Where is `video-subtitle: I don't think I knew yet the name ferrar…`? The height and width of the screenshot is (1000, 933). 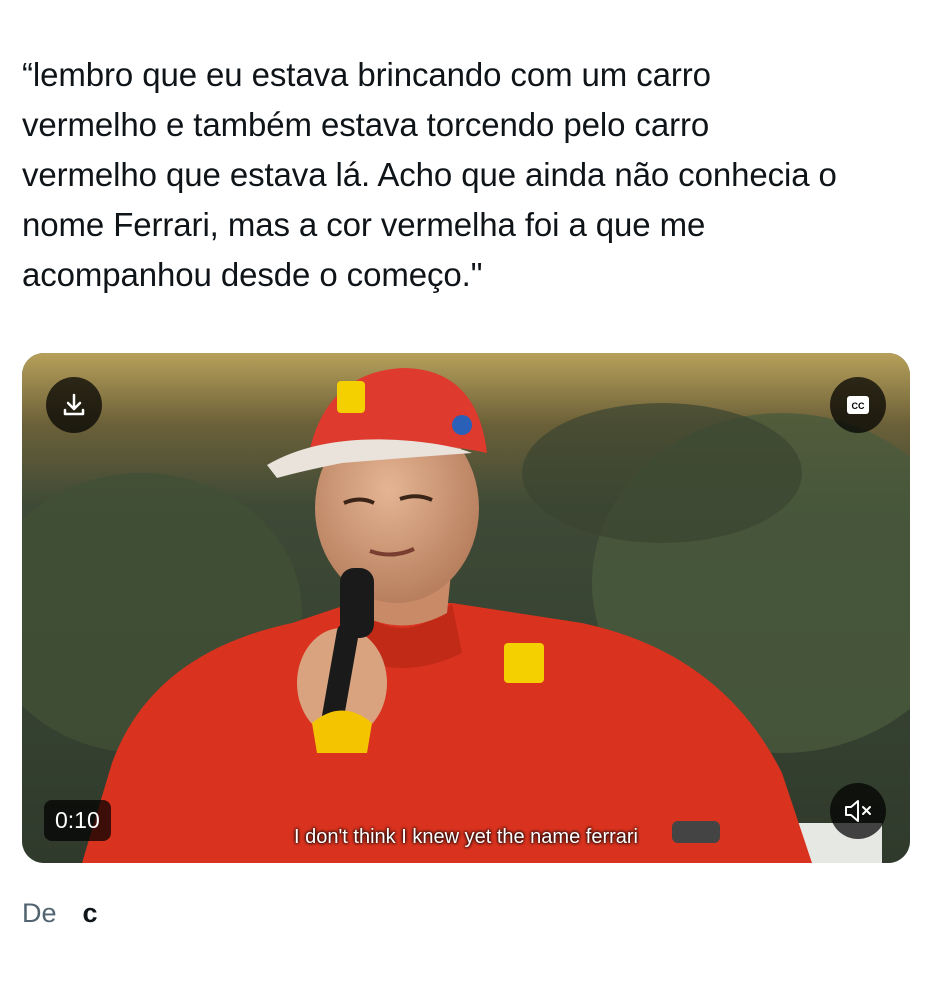 video-subtitle: I don't think I knew yet the name ferrar… is located at coordinates (466, 837).